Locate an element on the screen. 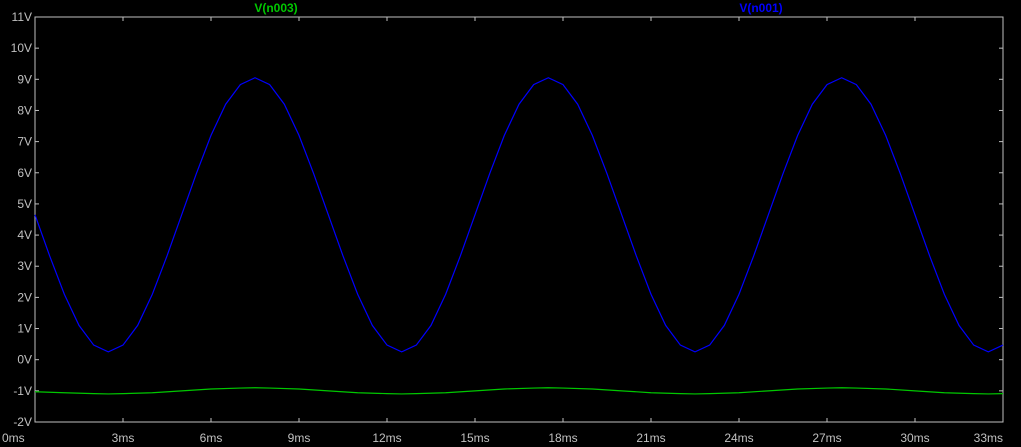 The height and width of the screenshot is (447, 1021). y-tick-label: 5V is located at coordinates (24, 204).